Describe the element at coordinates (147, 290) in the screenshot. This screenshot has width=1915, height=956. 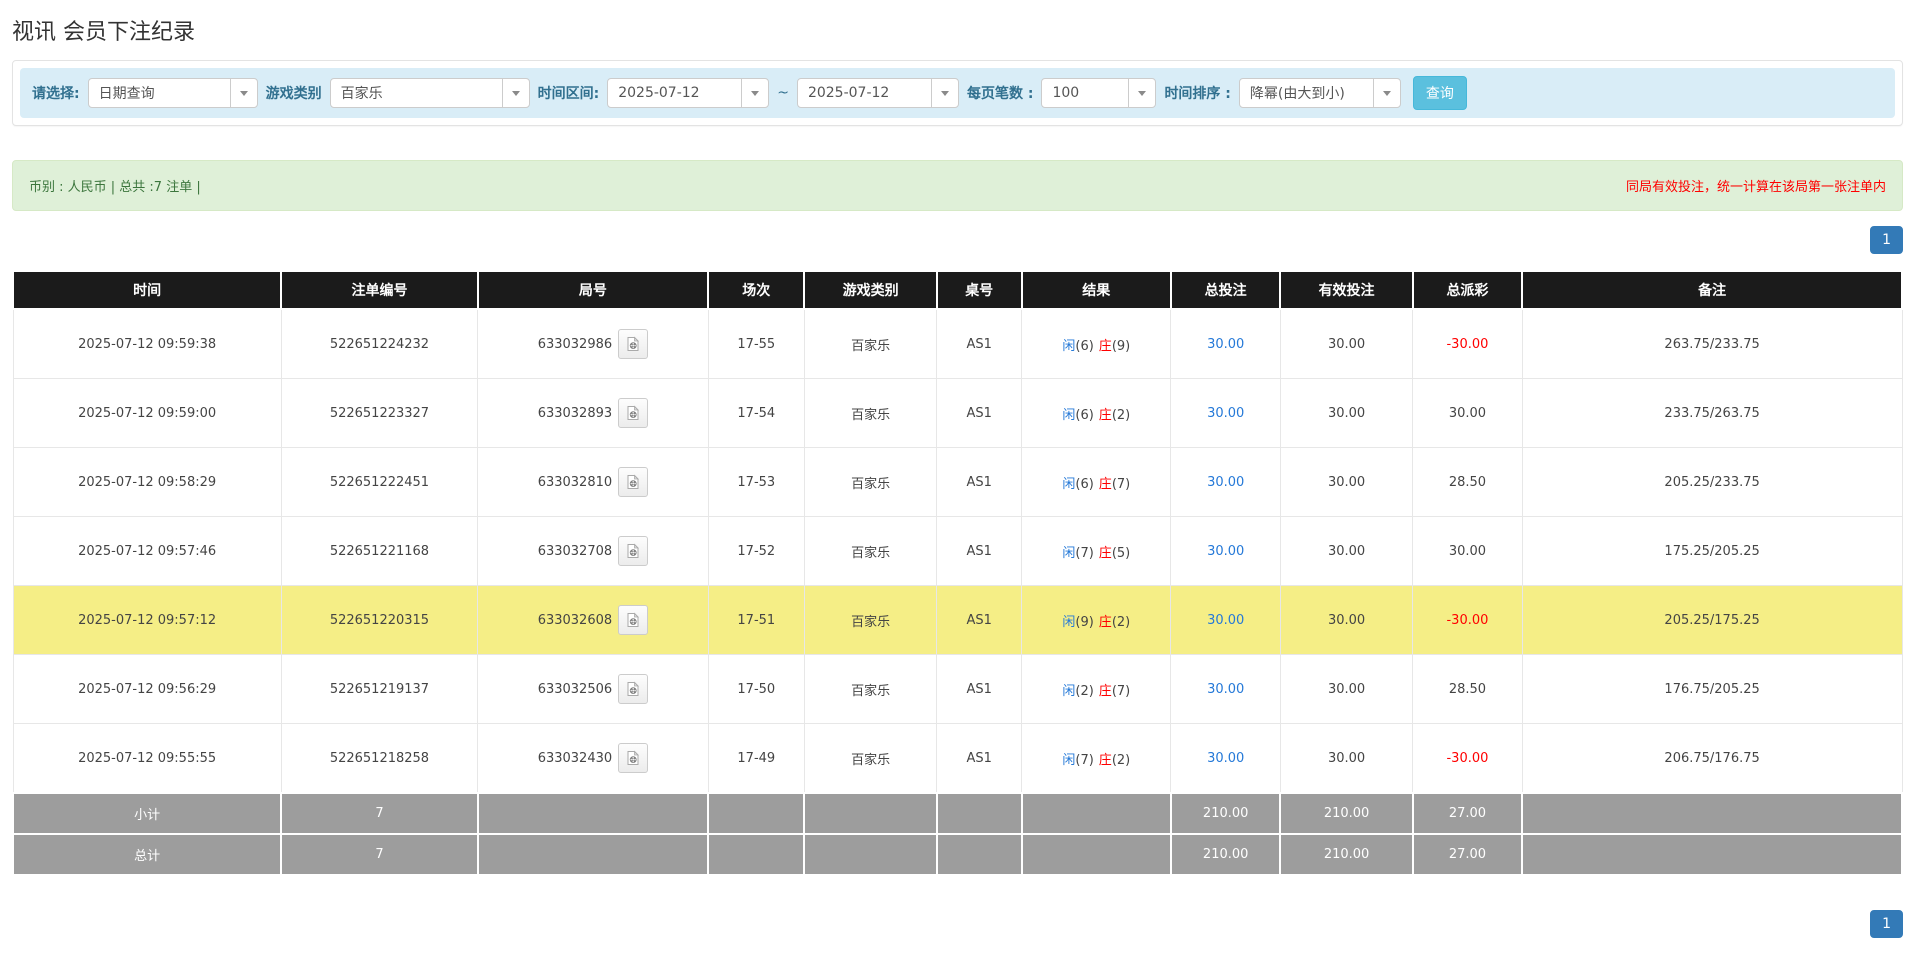
I see `col-header-time: 时间` at that location.